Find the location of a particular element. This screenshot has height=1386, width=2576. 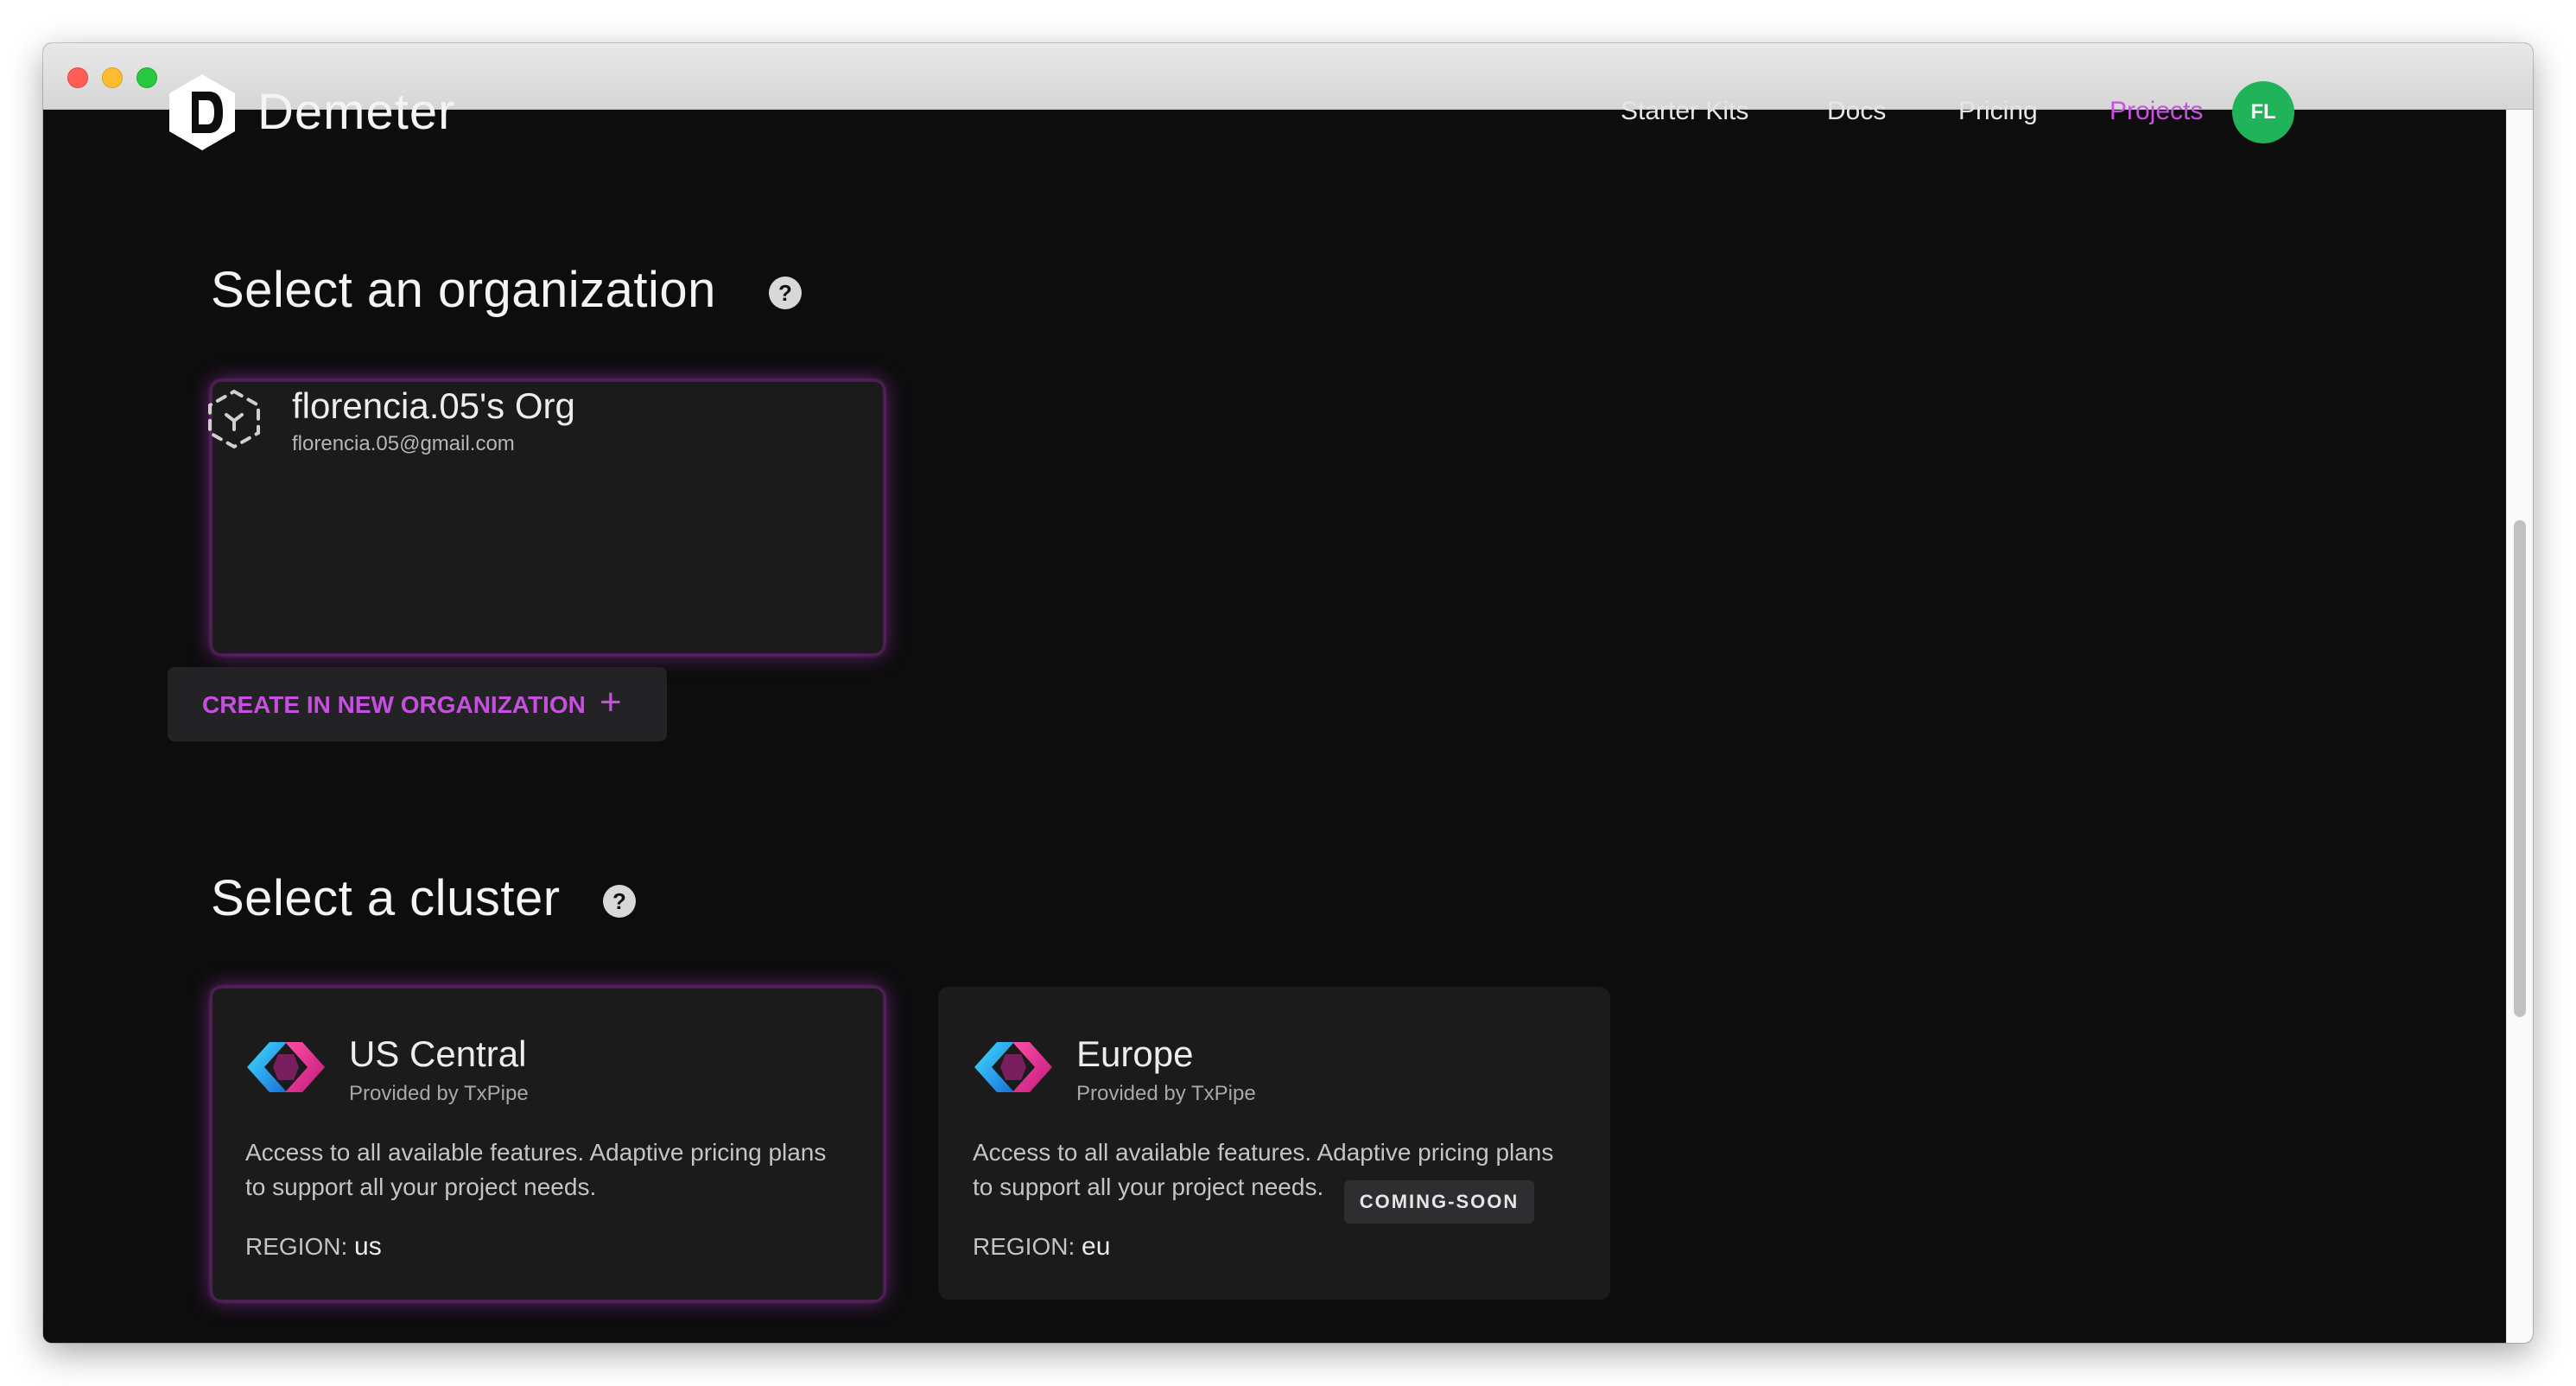

brand-name: Demeter is located at coordinates (356, 112).